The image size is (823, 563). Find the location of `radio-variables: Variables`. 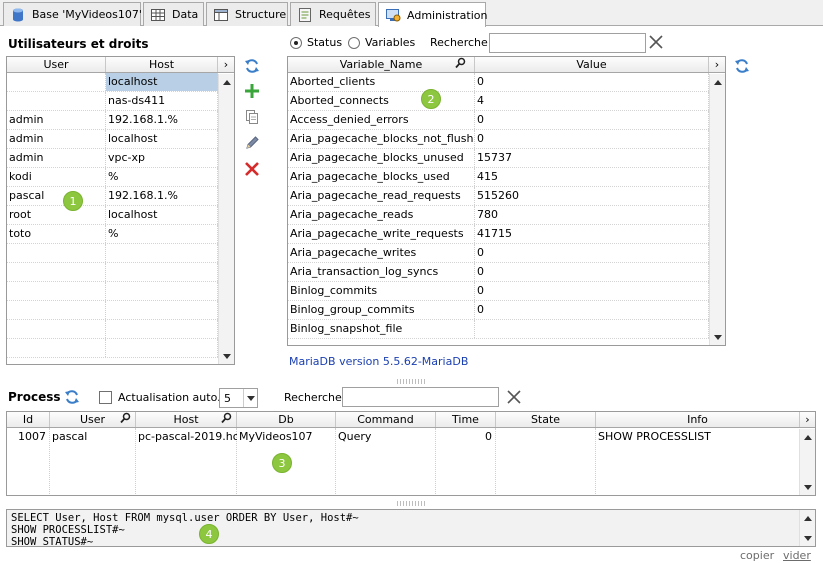

radio-variables: Variables is located at coordinates (381, 42).